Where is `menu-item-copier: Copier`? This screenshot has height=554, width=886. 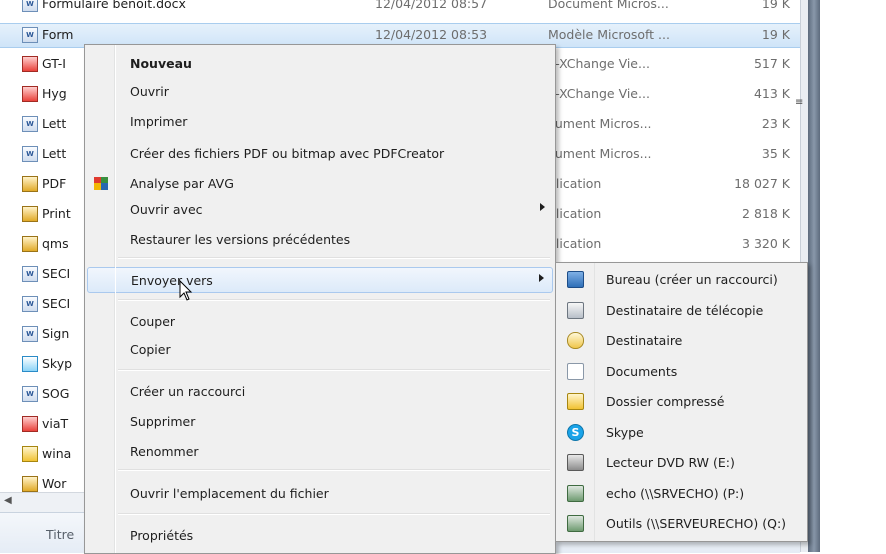
menu-item-copier: Copier is located at coordinates (320, 350).